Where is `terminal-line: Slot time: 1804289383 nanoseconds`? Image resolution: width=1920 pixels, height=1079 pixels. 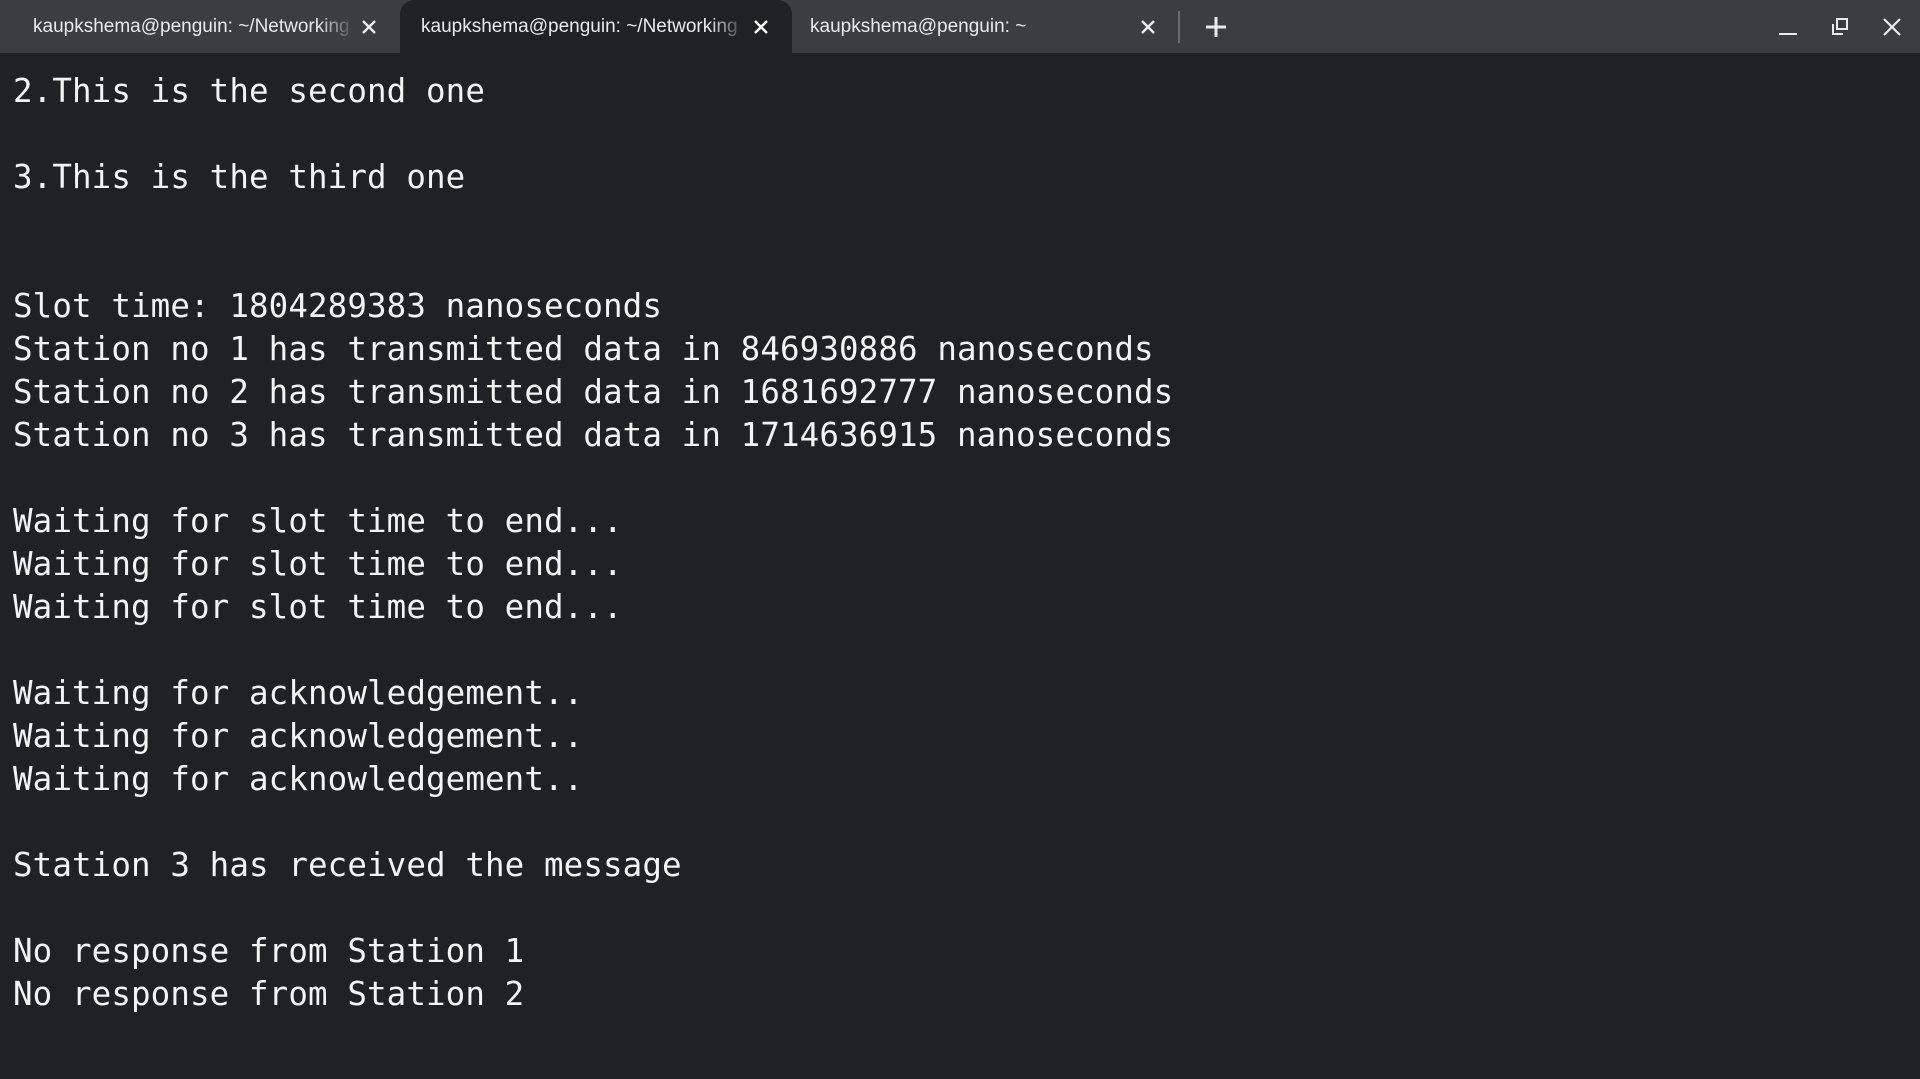
terminal-line: Slot time: 1804289383 nanoseconds is located at coordinates (337, 306).